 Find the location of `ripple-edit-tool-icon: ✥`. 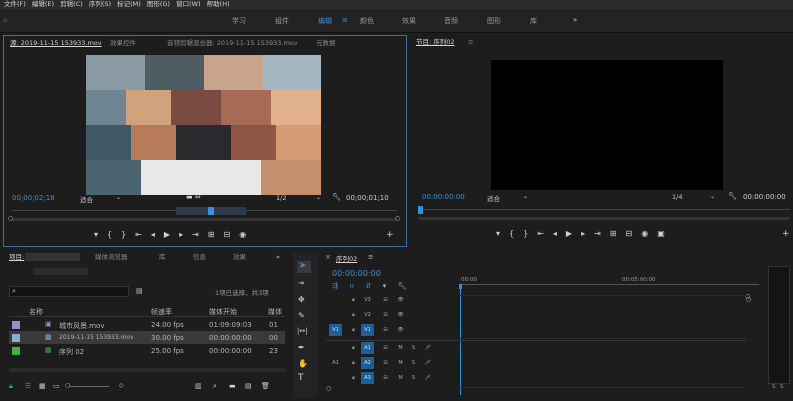

ripple-edit-tool-icon: ✥ is located at coordinates (301, 299).